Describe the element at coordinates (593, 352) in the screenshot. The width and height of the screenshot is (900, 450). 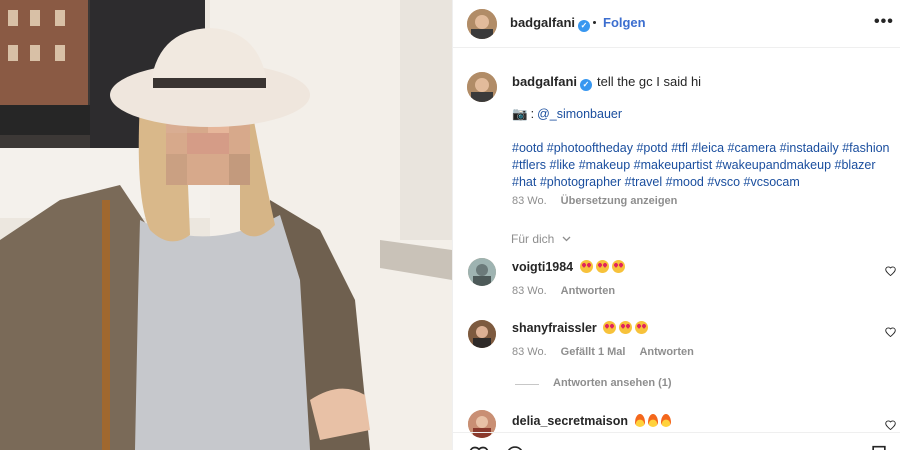
I see `comment-likes-link: Gefällt 1 Mal` at that location.